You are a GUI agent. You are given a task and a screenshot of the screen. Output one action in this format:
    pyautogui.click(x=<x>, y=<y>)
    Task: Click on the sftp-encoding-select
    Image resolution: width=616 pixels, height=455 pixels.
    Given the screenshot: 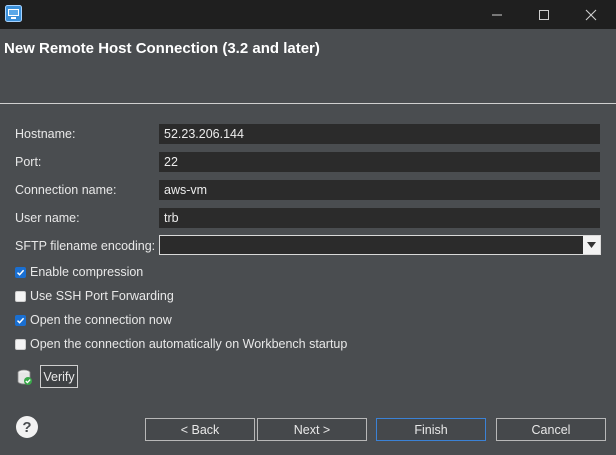 What is the action you would take?
    pyautogui.click(x=380, y=245)
    